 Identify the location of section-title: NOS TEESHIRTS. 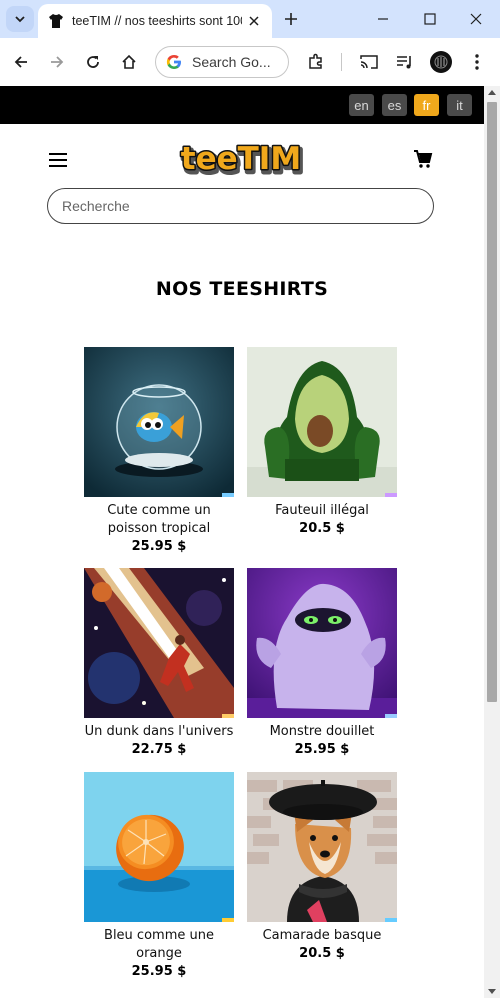
(242, 289).